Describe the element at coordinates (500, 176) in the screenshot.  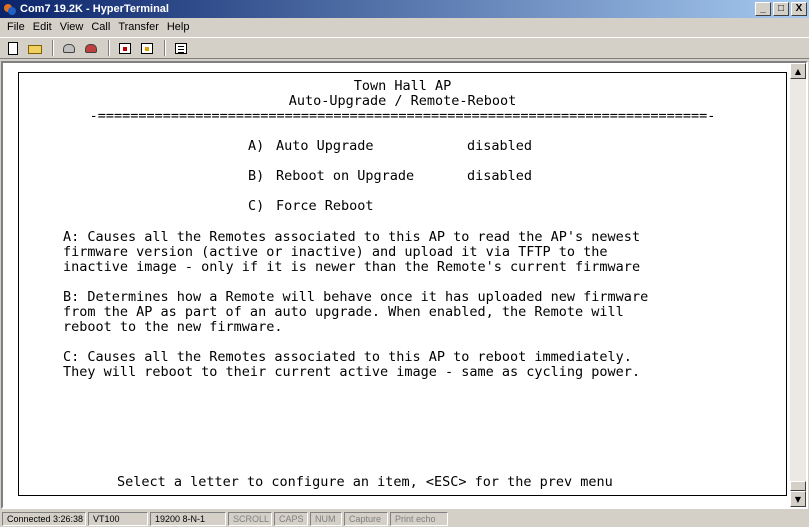
I see `option-b-value: disabled` at that location.